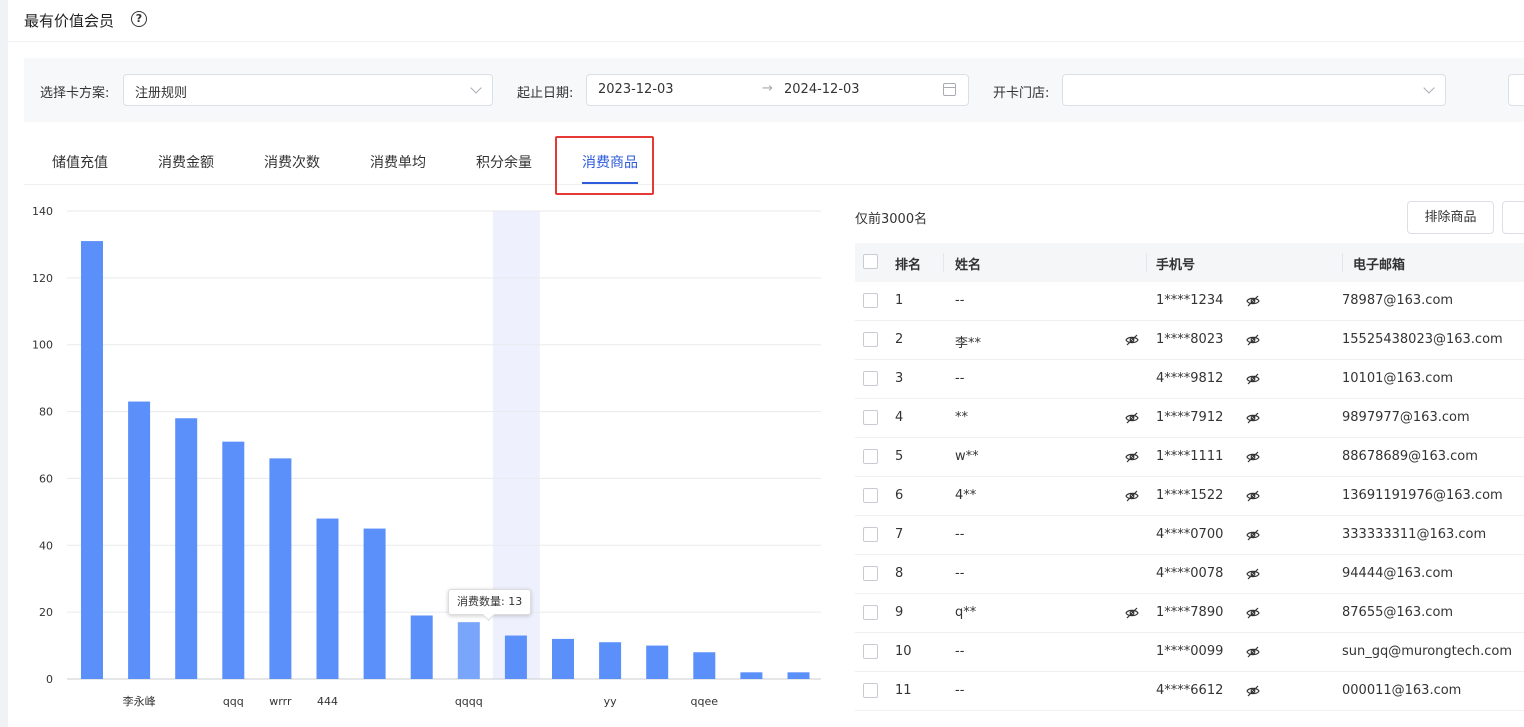  Describe the element at coordinates (1176, 265) in the screenshot. I see `col-phone: 手机号` at that location.